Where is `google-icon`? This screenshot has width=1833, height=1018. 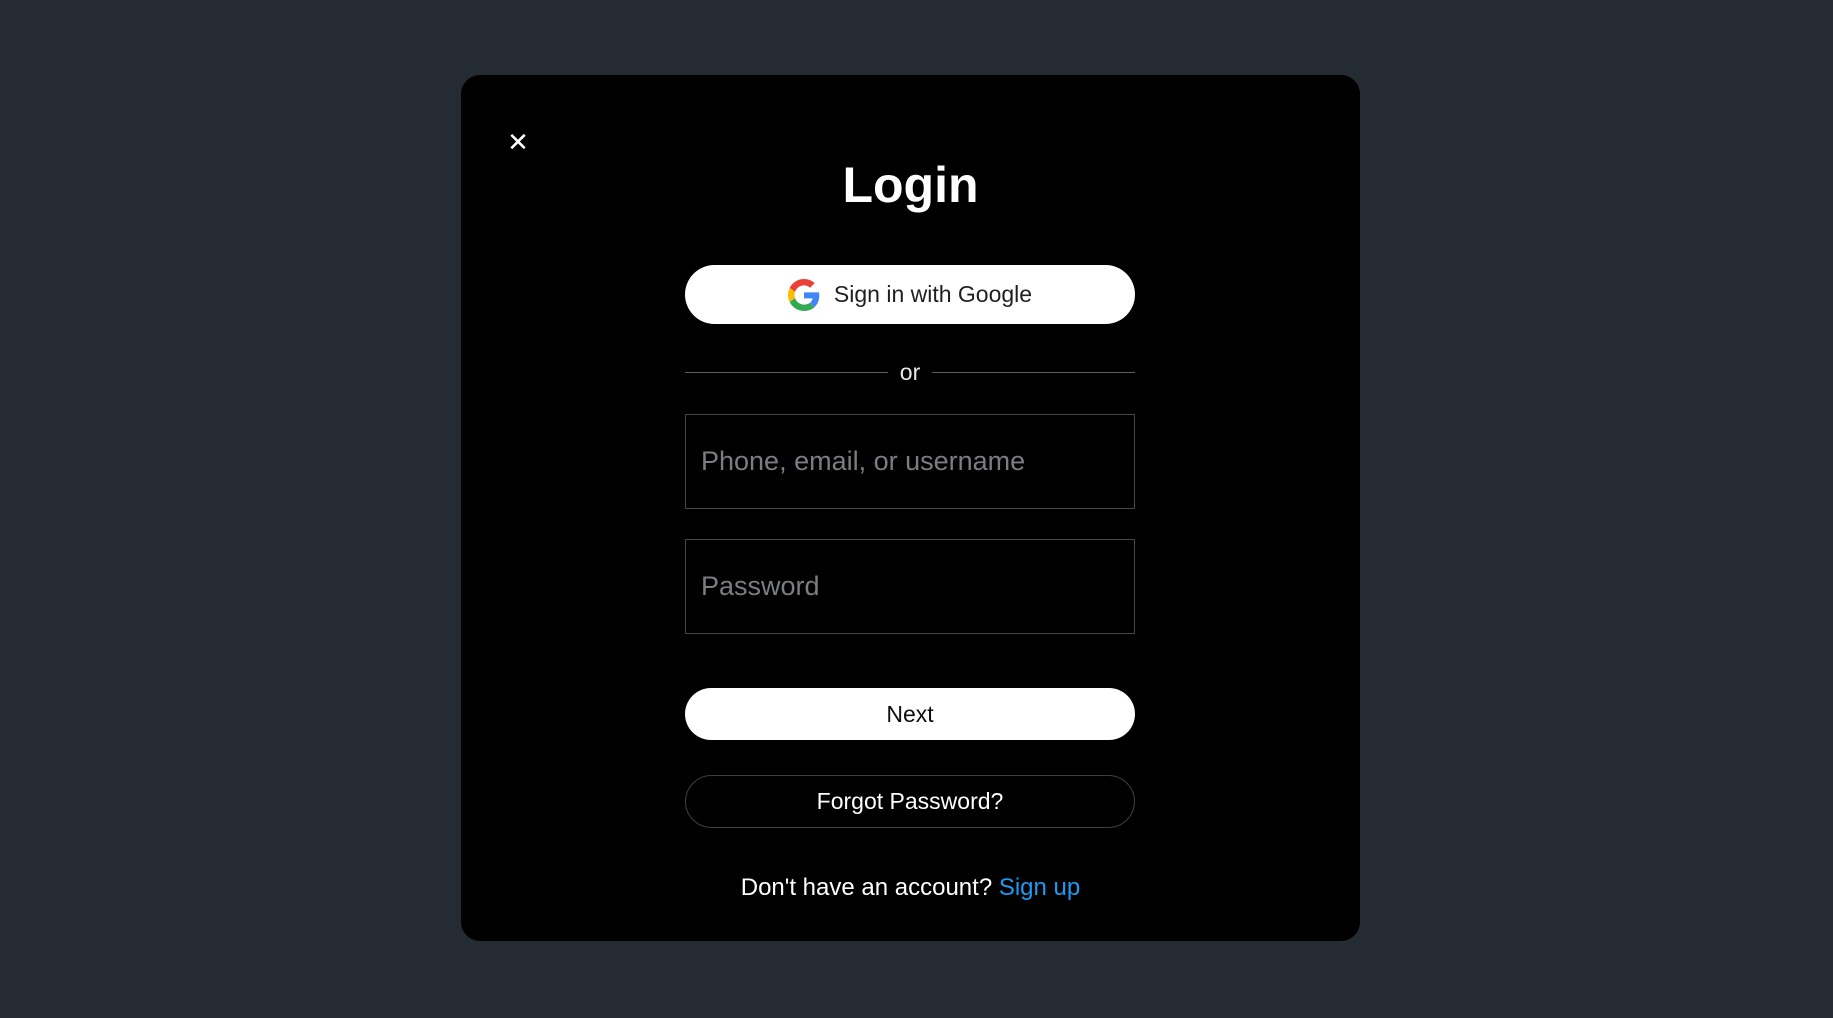 google-icon is located at coordinates (803, 294).